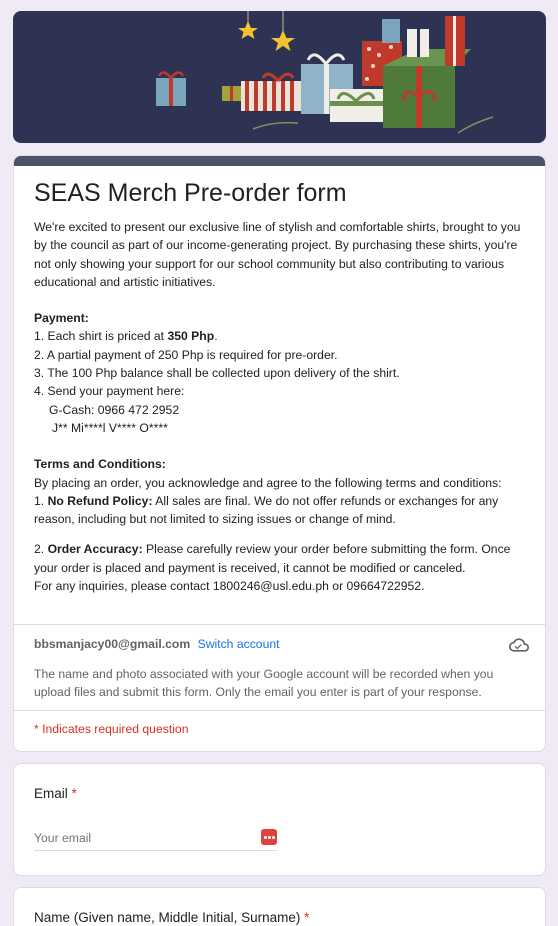  Describe the element at coordinates (279, 624) in the screenshot. I see `account-divider-top` at that location.